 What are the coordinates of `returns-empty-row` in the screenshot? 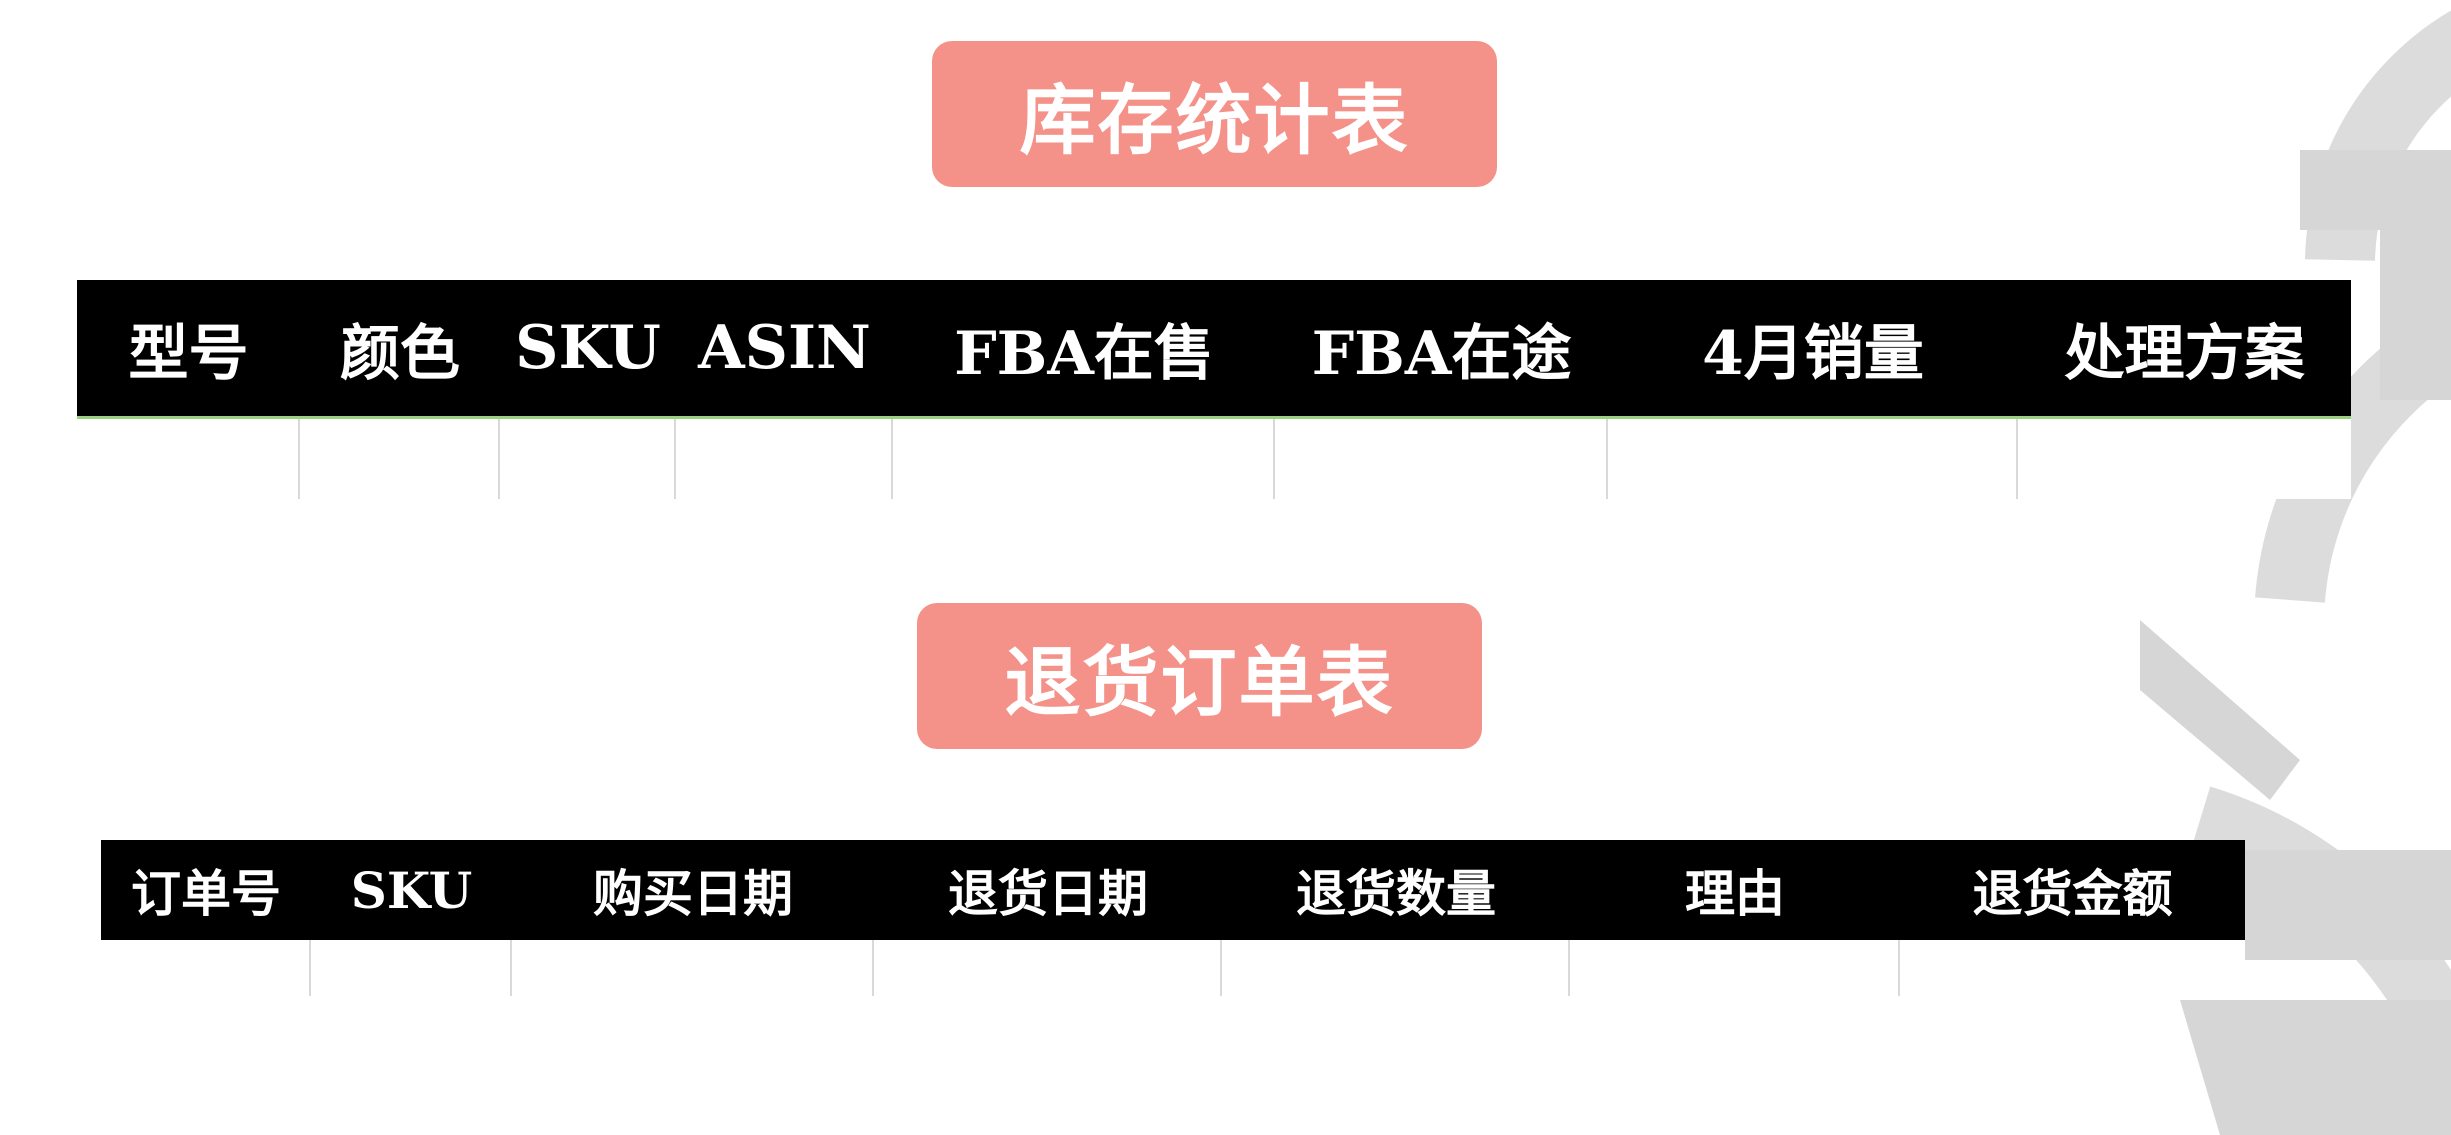 It's located at (1173, 968).